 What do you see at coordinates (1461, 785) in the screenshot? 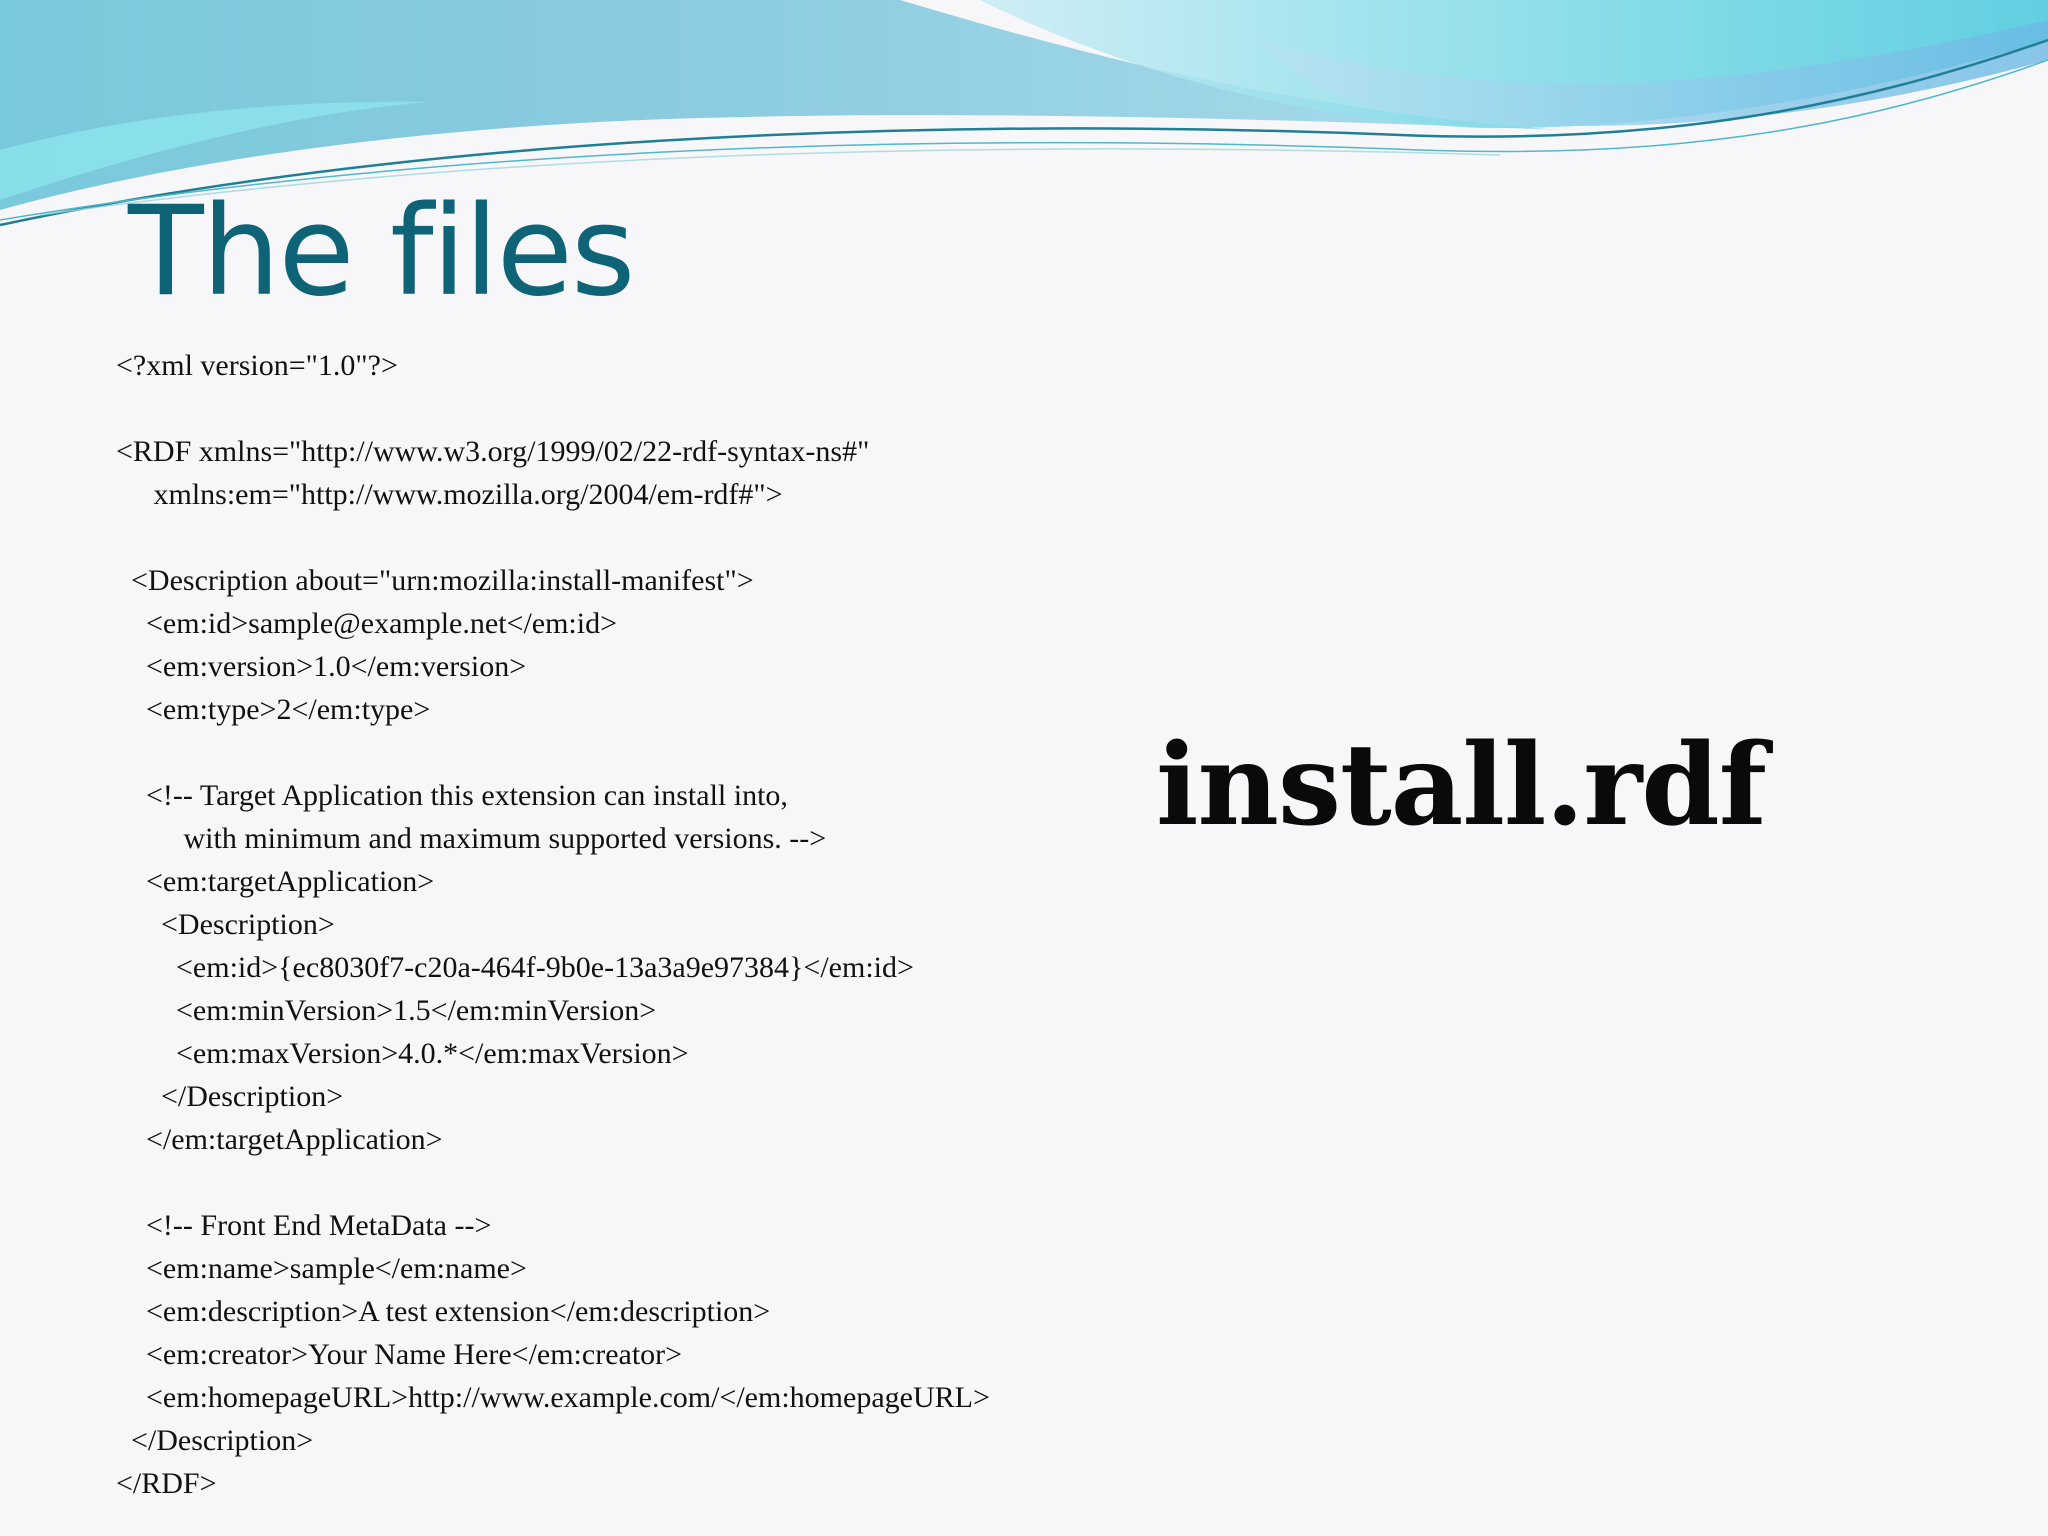
I see `file-name-label: install.rdf` at bounding box center [1461, 785].